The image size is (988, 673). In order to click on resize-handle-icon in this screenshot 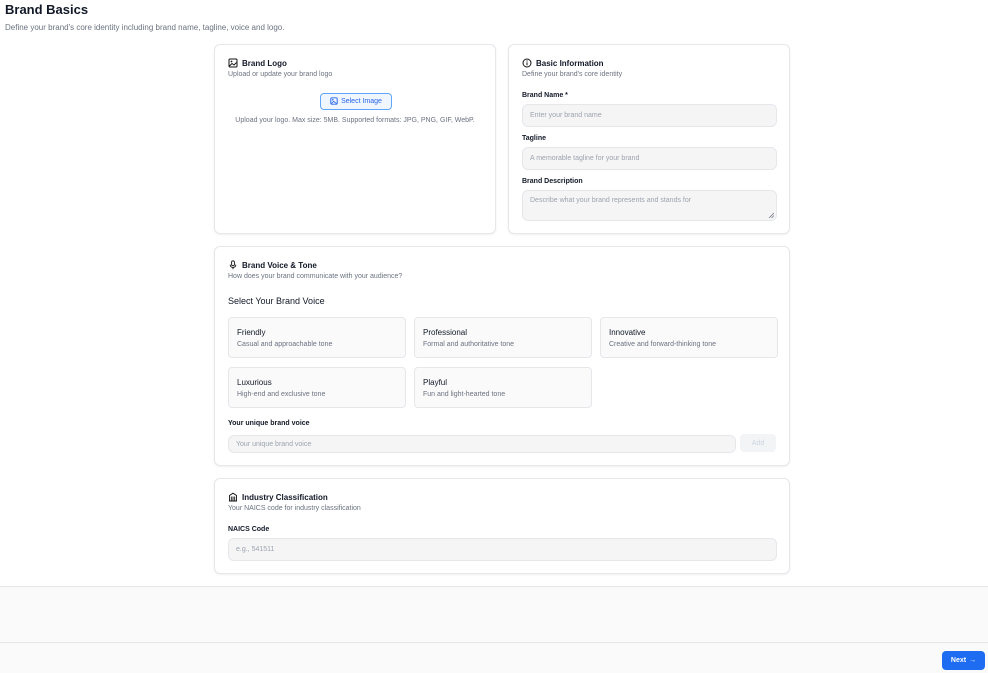, I will do `click(771, 215)`.